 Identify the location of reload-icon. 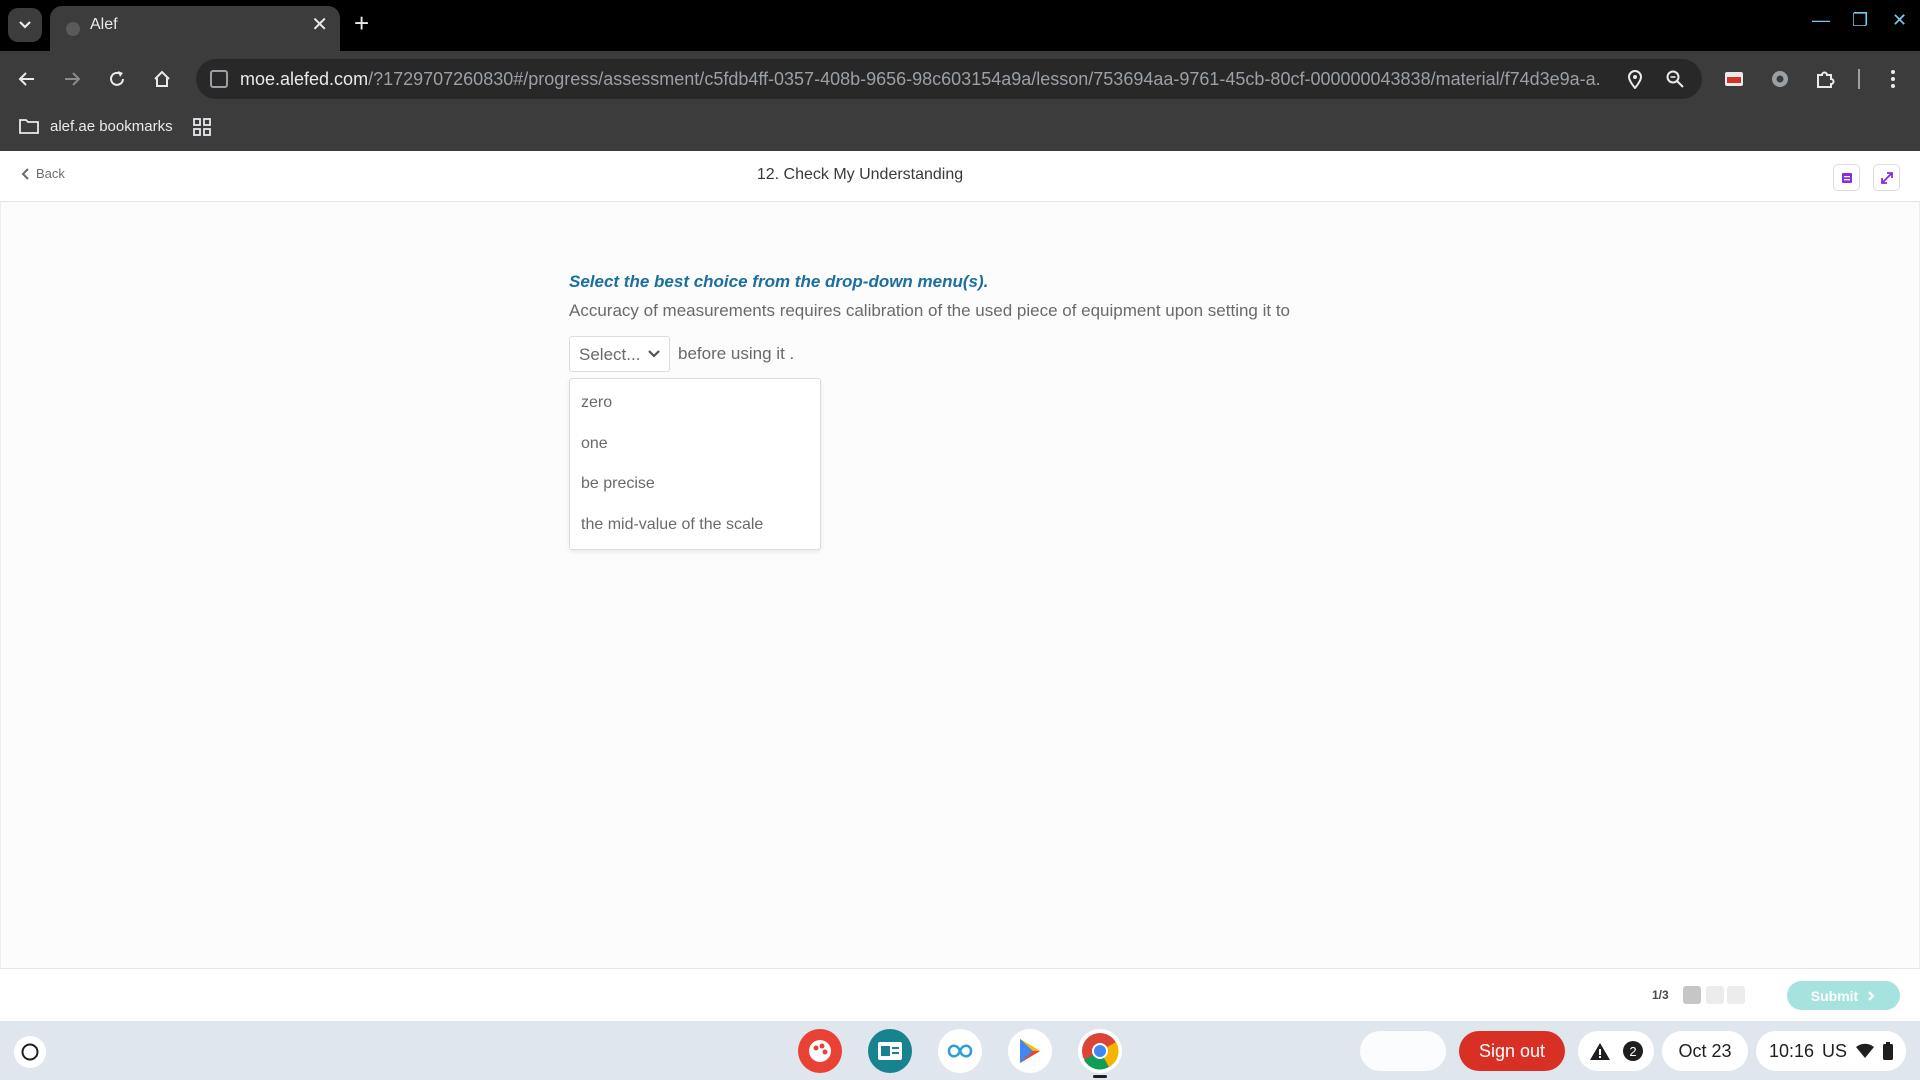
(117, 79).